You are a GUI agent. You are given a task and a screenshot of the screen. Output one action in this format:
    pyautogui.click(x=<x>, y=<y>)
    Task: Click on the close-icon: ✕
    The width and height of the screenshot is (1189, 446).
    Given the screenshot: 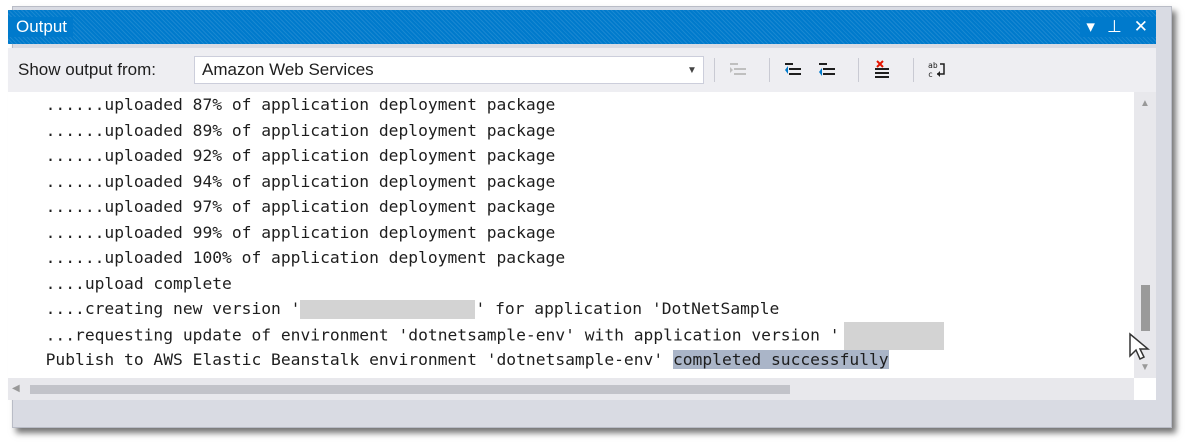 What is the action you would take?
    pyautogui.click(x=1141, y=27)
    